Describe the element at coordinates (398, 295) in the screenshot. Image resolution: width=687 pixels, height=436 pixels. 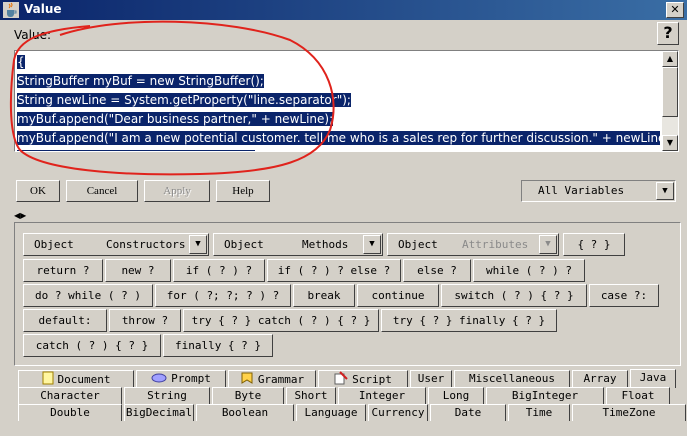
I see `continue-button: continue` at that location.